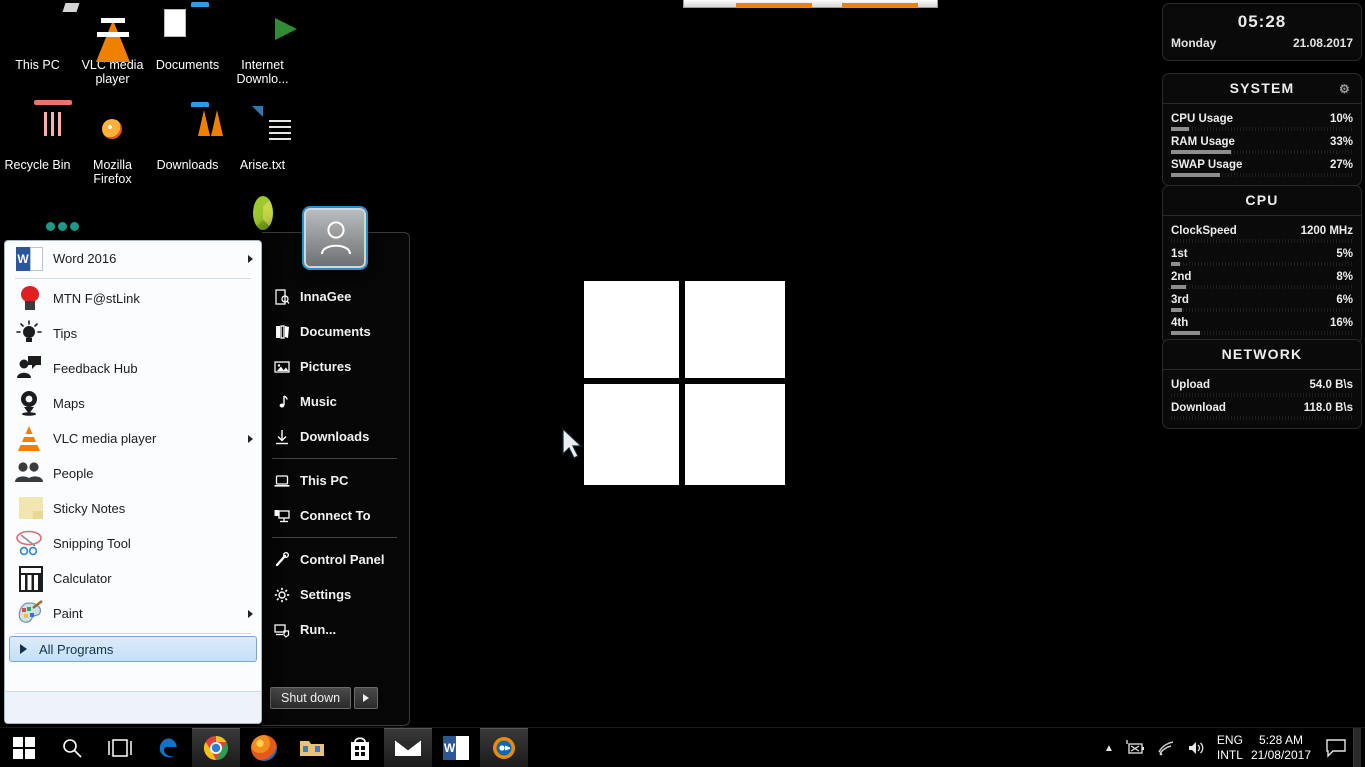  I want to click on desktop-icon-firefox: Mozilla Firefox, so click(112, 146).